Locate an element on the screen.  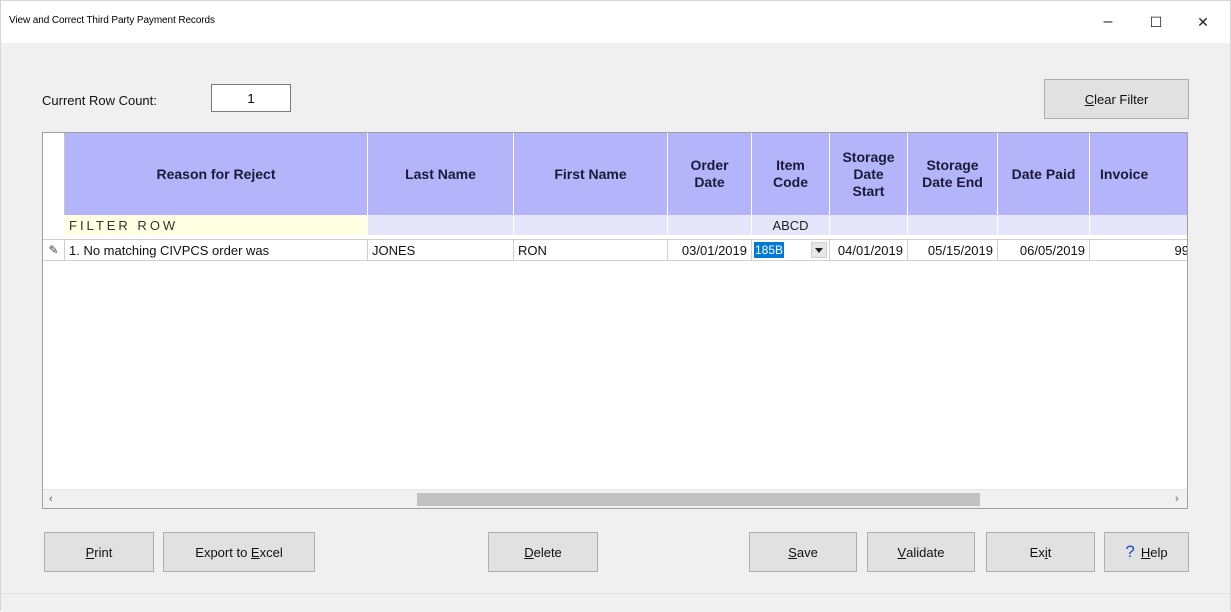
clear-filter-label-post: lear Filter is located at coordinates (1121, 99).